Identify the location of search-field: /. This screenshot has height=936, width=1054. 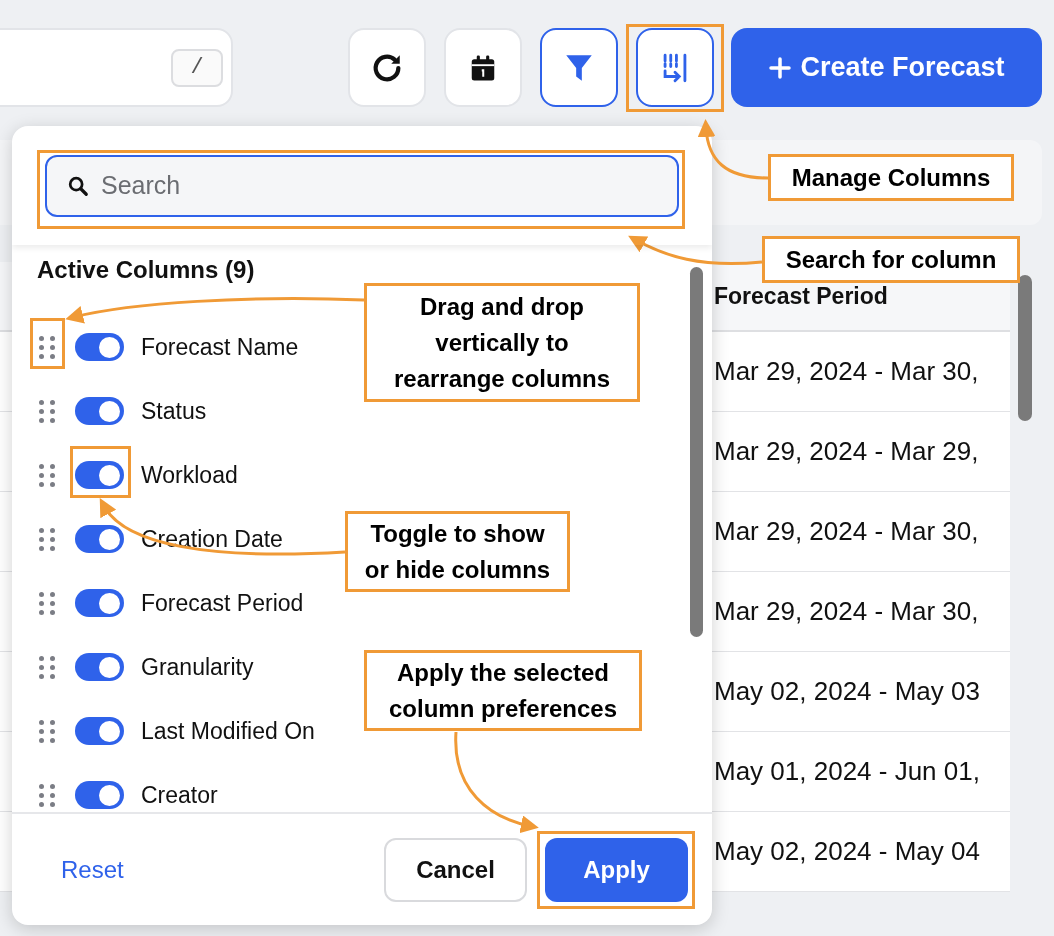
(116, 67).